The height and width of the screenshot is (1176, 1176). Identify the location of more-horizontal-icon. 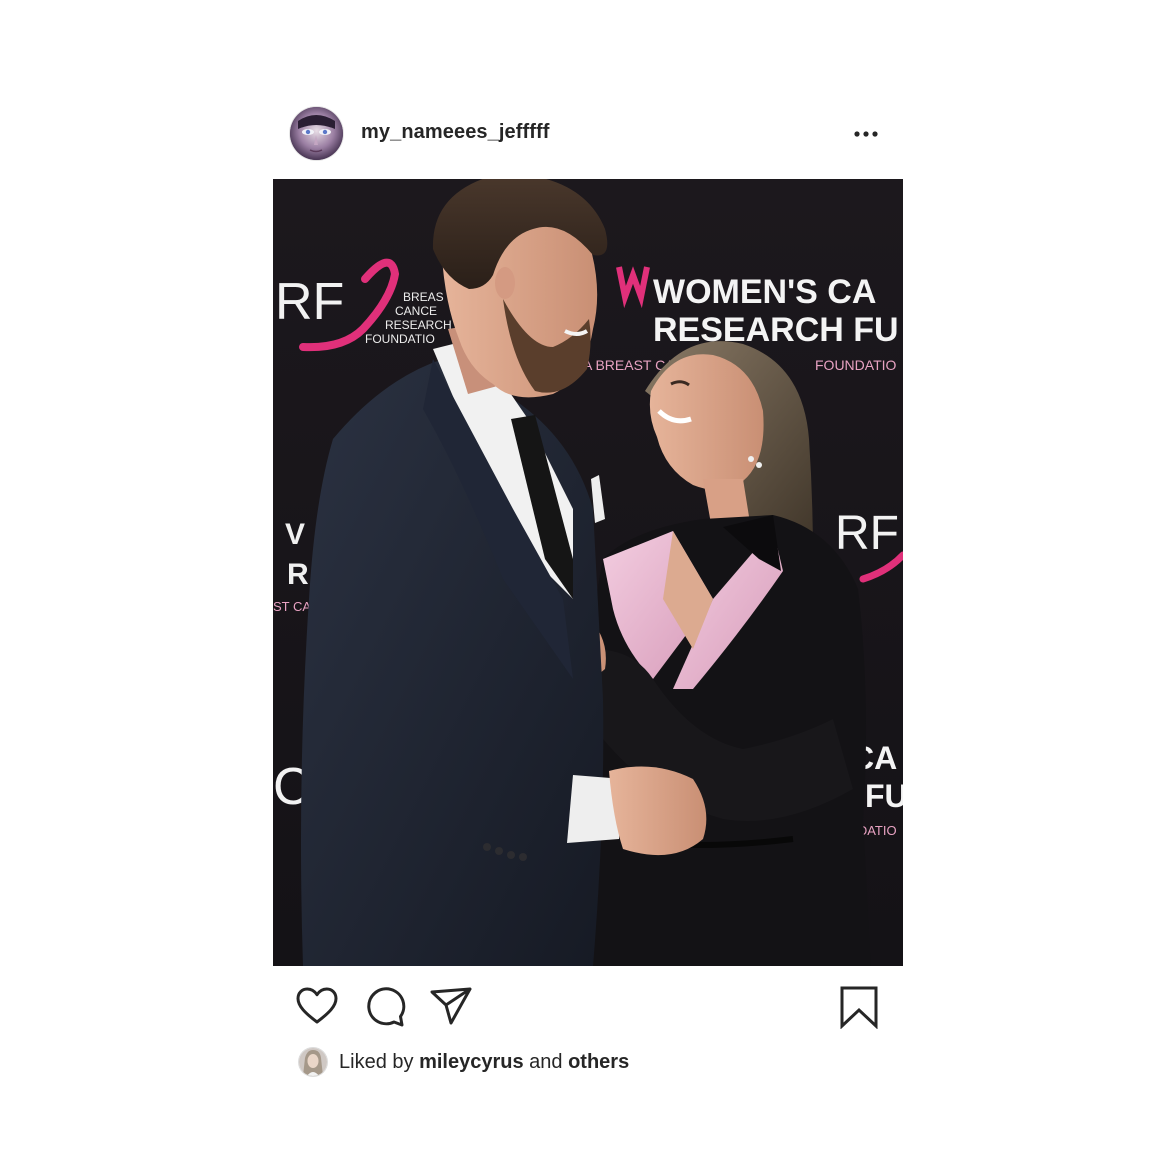
(866, 134).